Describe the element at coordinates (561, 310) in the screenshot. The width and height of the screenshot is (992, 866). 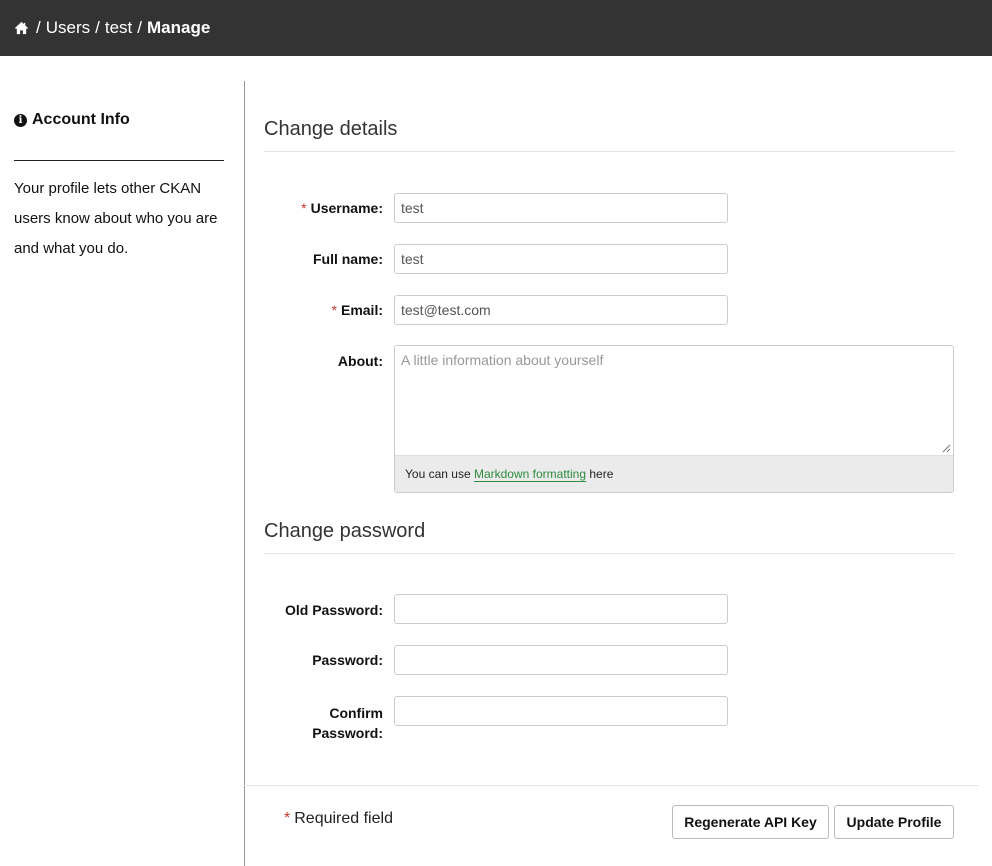
I see `email-input` at that location.